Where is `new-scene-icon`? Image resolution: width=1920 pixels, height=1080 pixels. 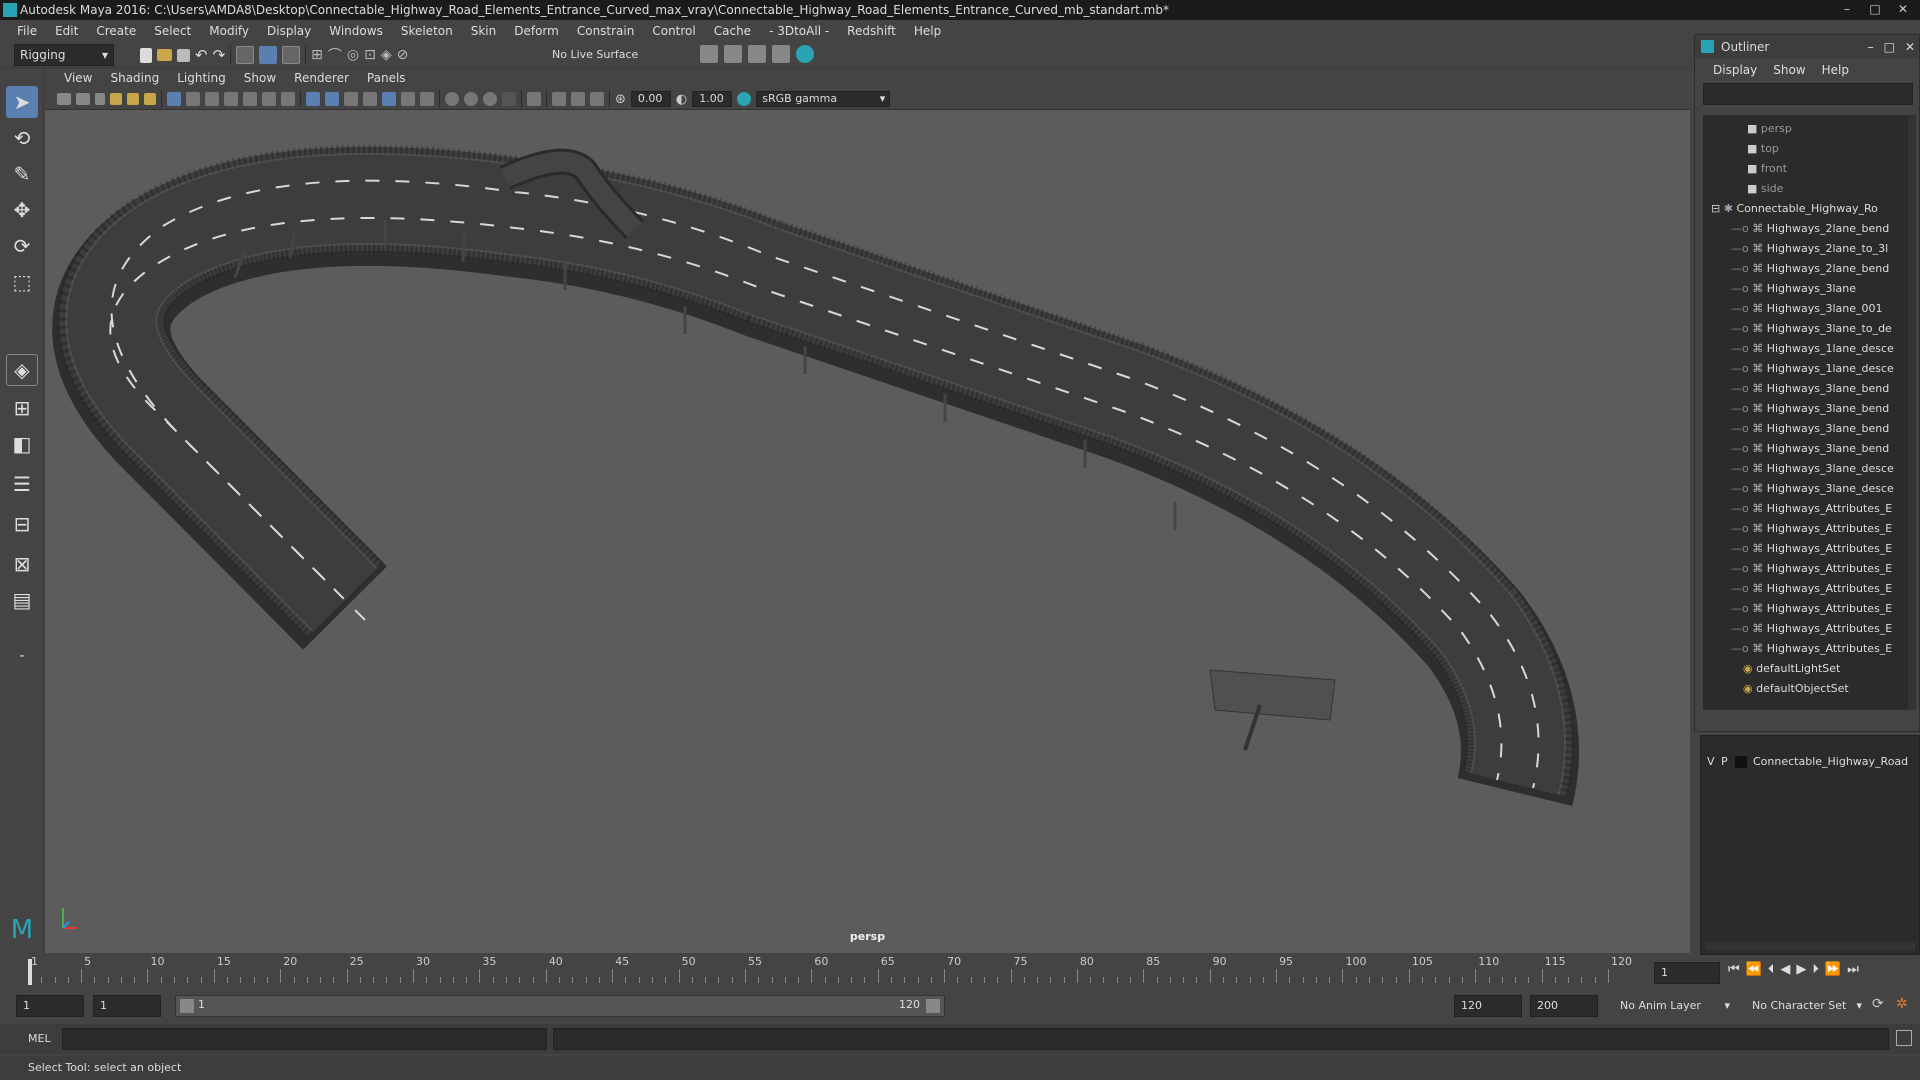
new-scene-icon is located at coordinates (146, 55).